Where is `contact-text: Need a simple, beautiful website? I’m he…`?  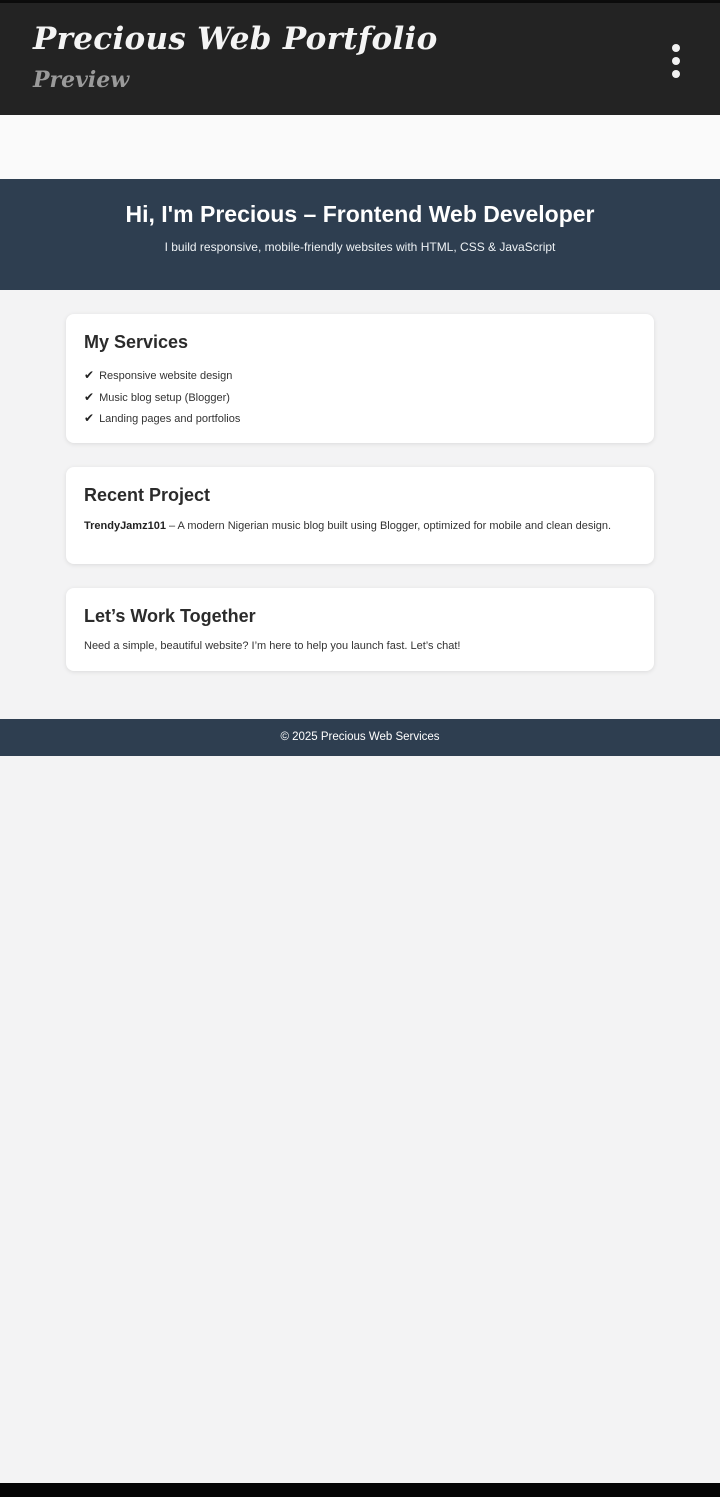 contact-text: Need a simple, beautiful website? I’m he… is located at coordinates (272, 646).